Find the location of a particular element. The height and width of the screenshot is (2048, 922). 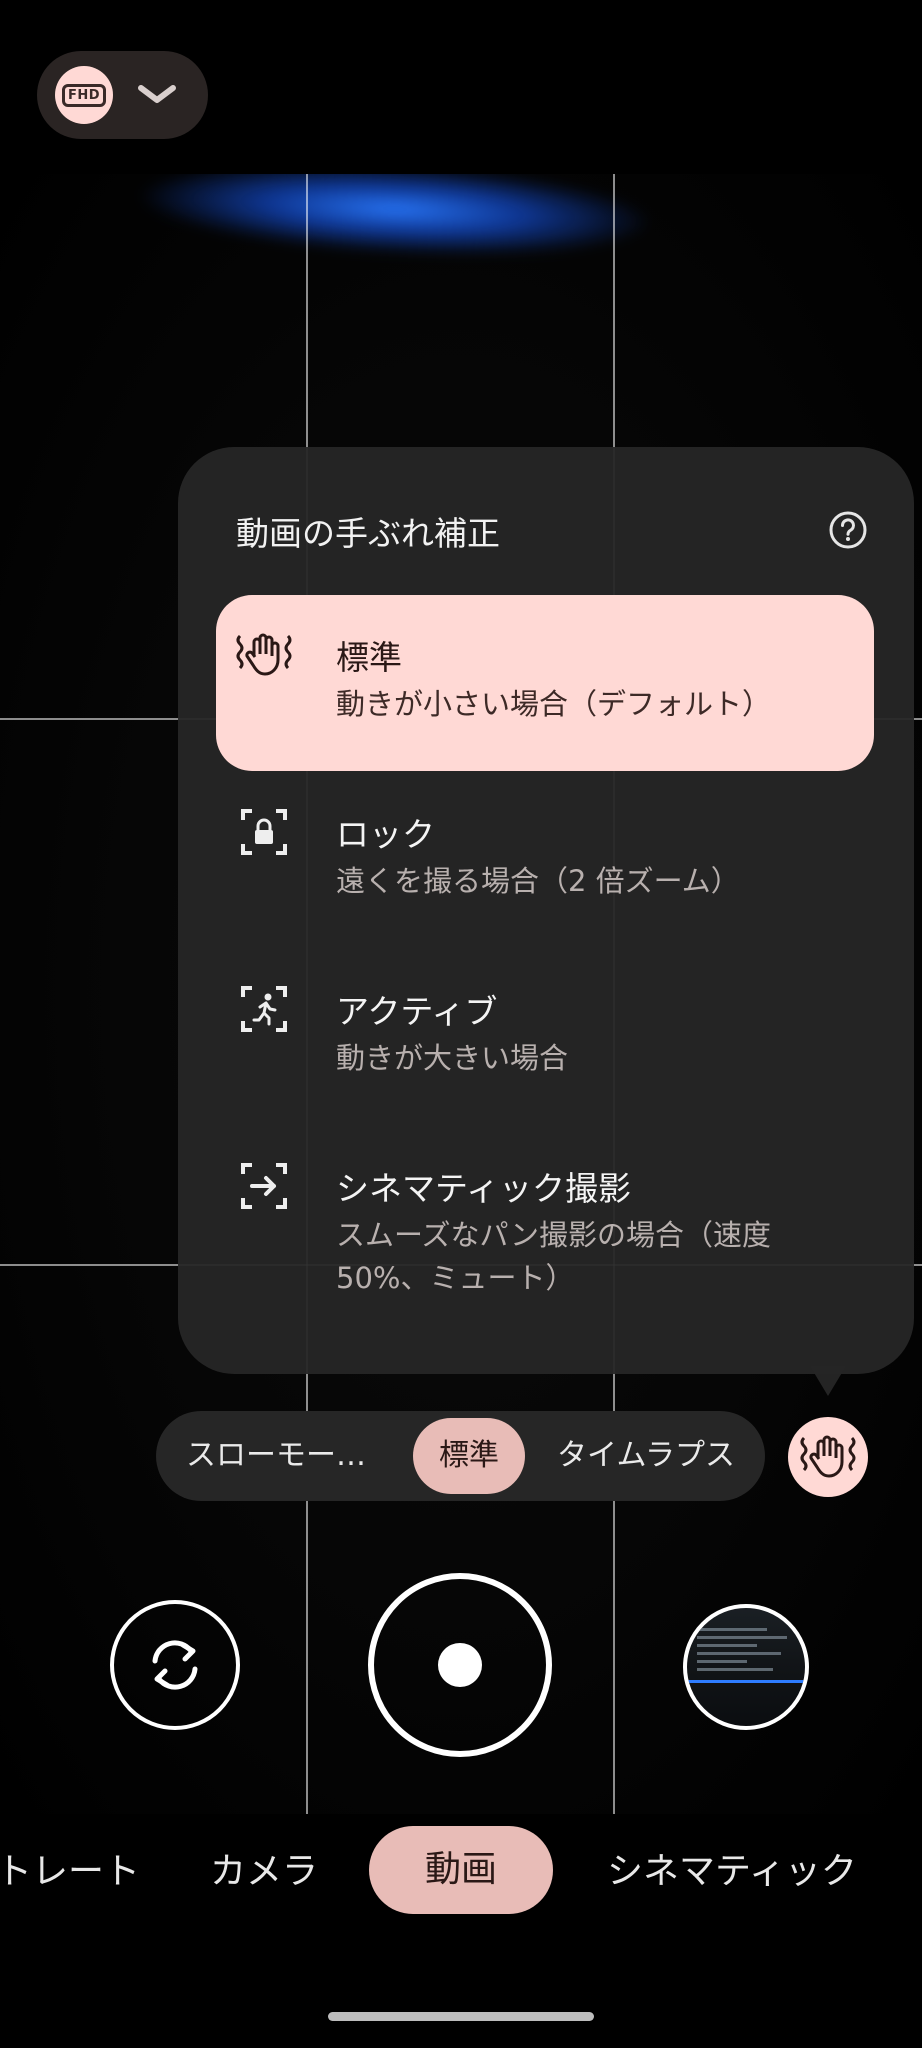

video-speed-selector: スローモー… 標準 タイムラプス is located at coordinates (460, 1456).